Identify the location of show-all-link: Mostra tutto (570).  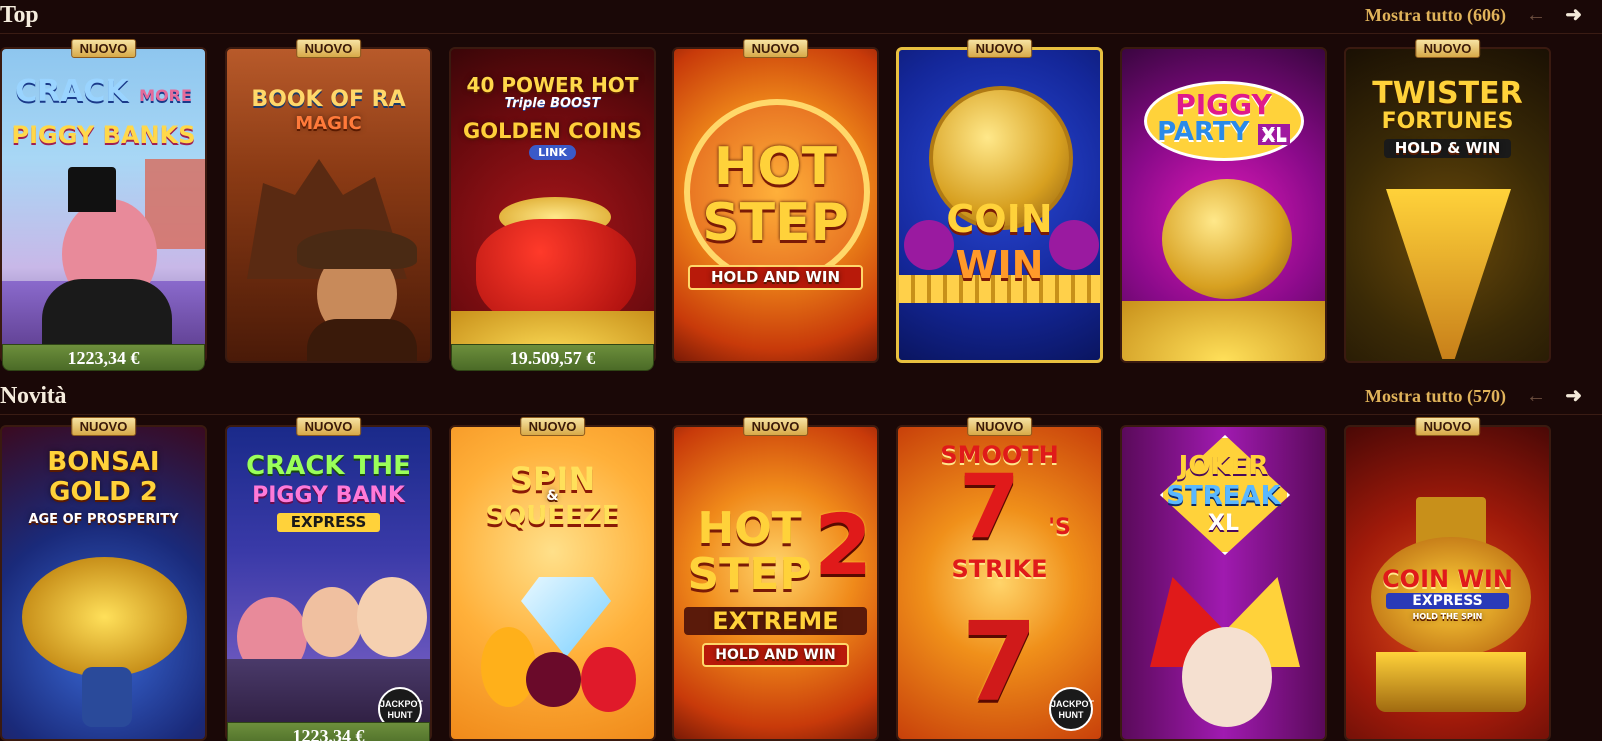
(1435, 396).